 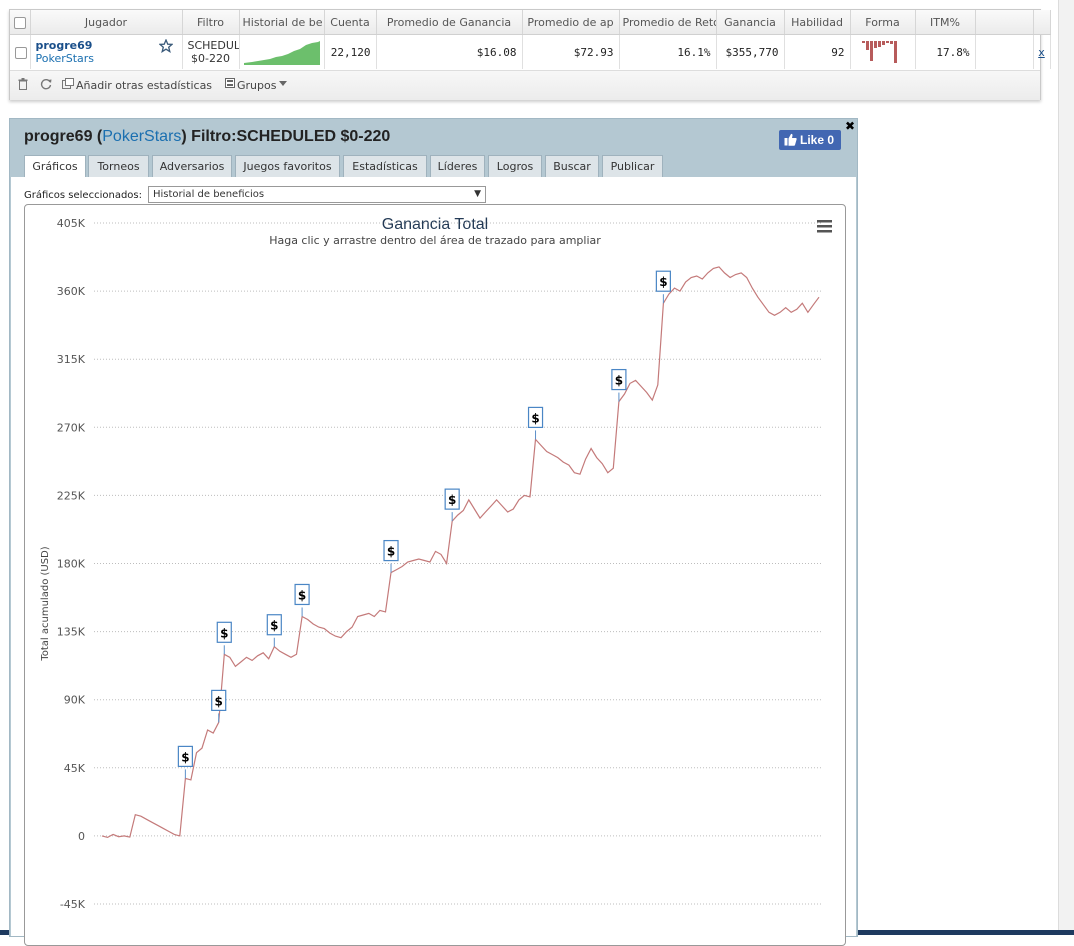 I want to click on form-cell, so click(x=883, y=51).